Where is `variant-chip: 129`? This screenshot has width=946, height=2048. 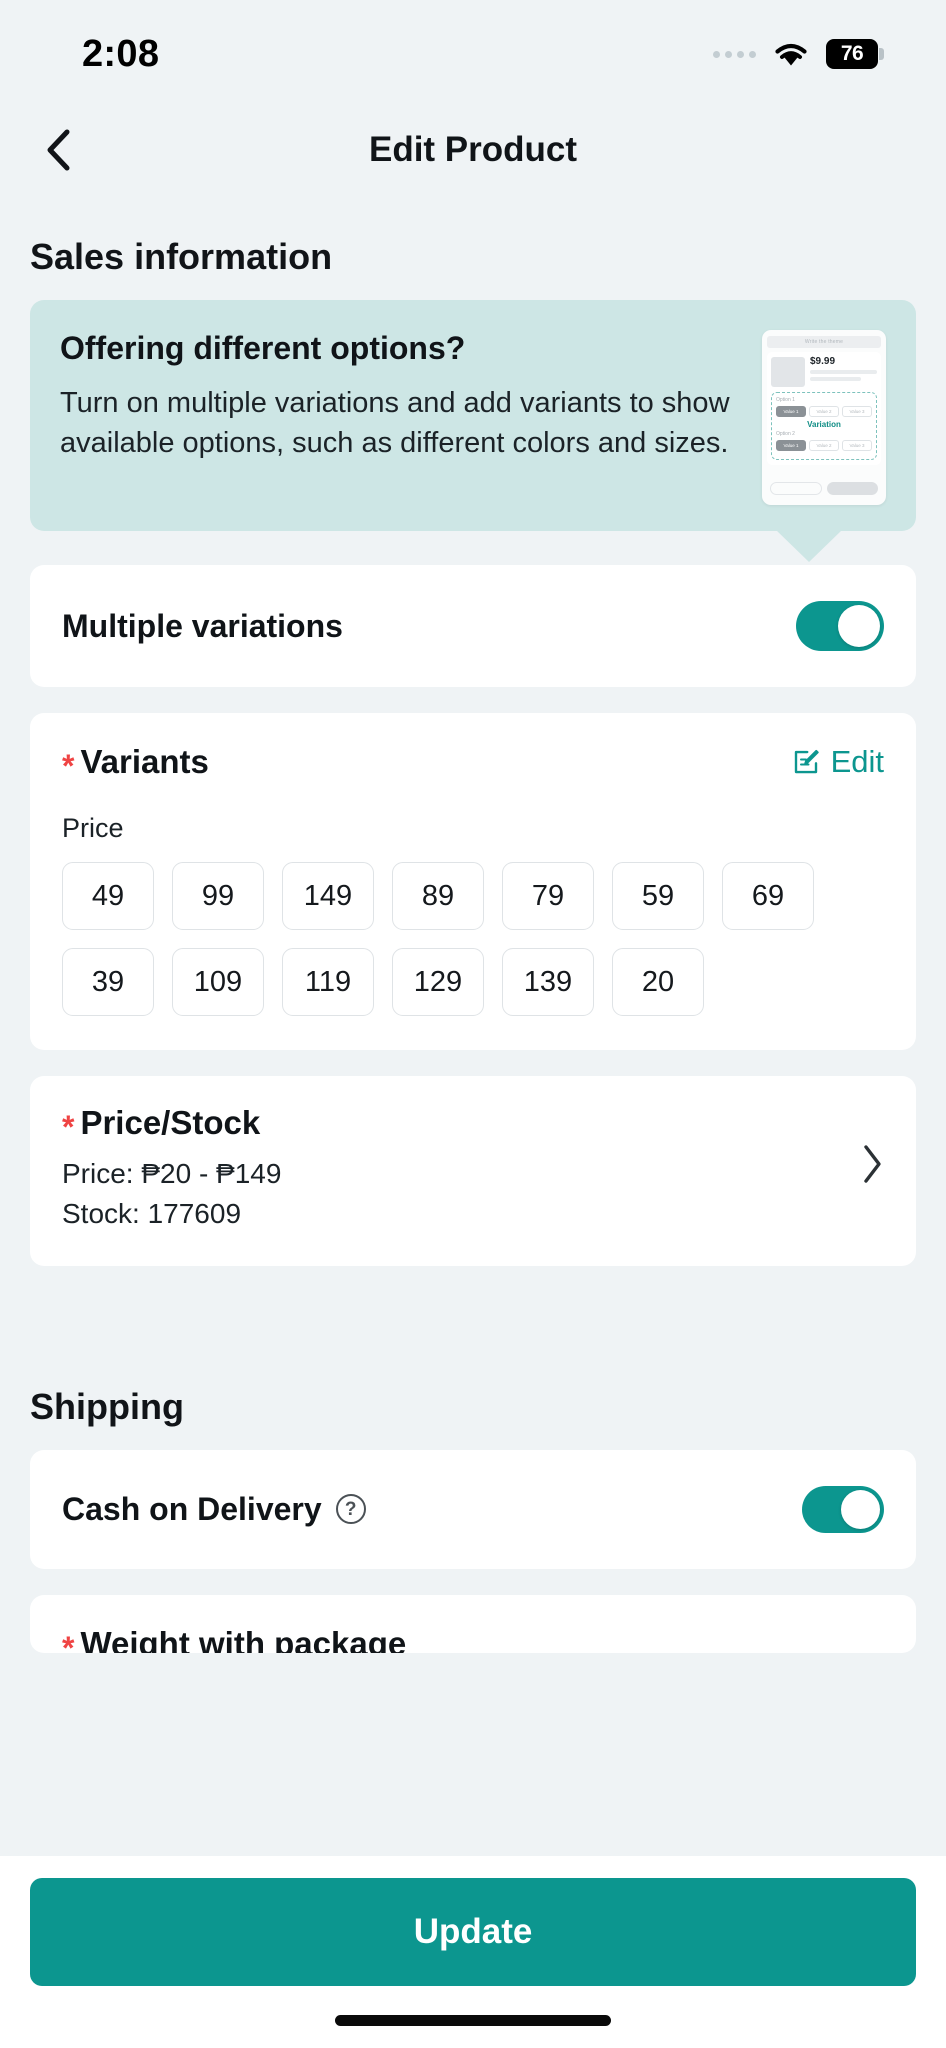 variant-chip: 129 is located at coordinates (438, 982).